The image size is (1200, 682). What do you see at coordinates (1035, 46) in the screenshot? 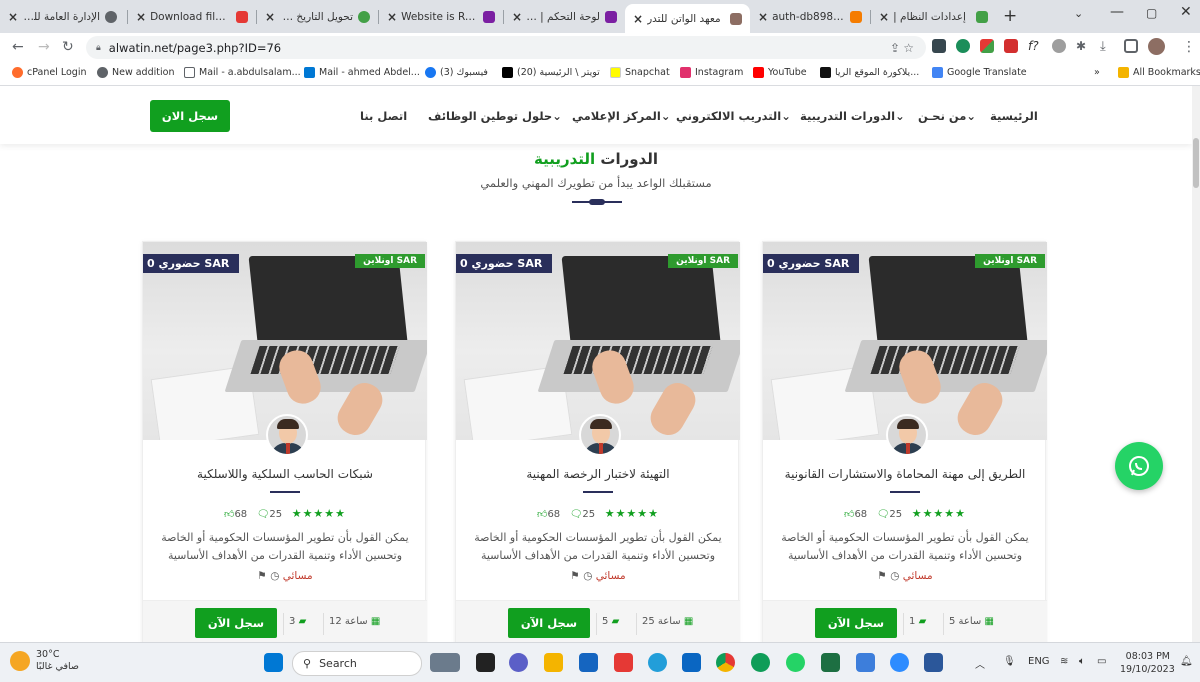
I see `function-icon: f?` at bounding box center [1035, 46].